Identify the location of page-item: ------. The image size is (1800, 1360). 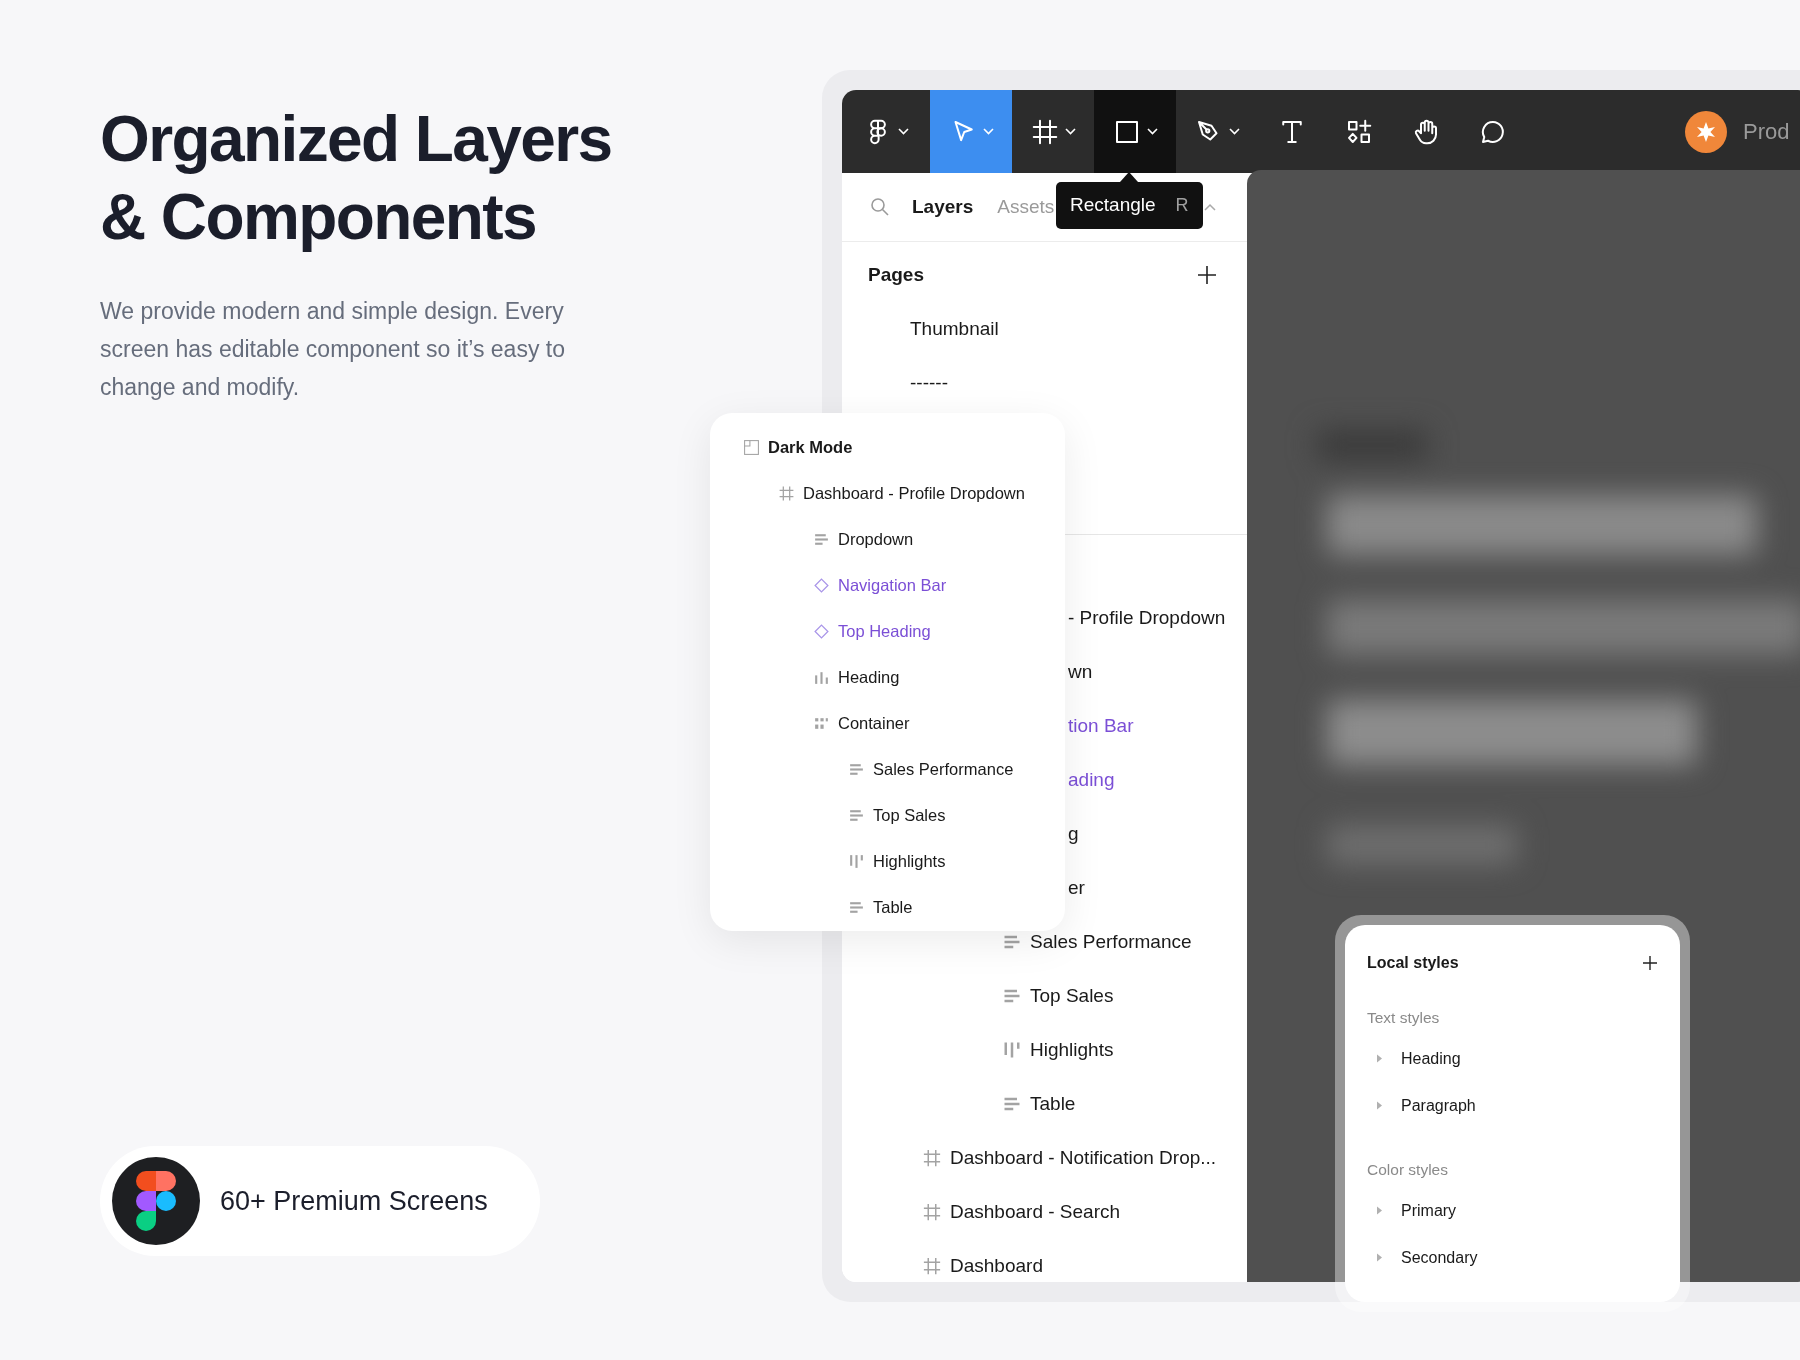
(929, 383).